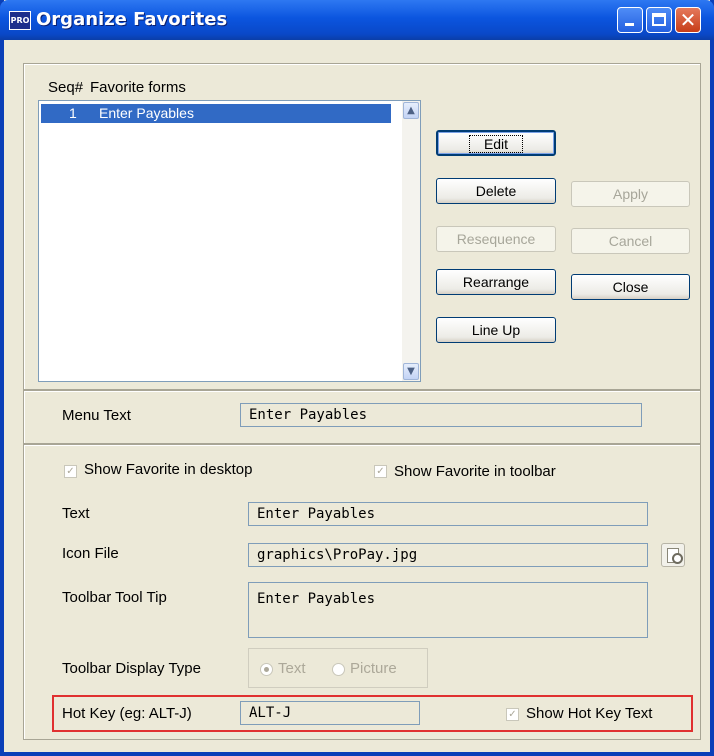  Describe the element at coordinates (441, 415) in the screenshot. I see `menu-text-field: Enter Payables` at that location.